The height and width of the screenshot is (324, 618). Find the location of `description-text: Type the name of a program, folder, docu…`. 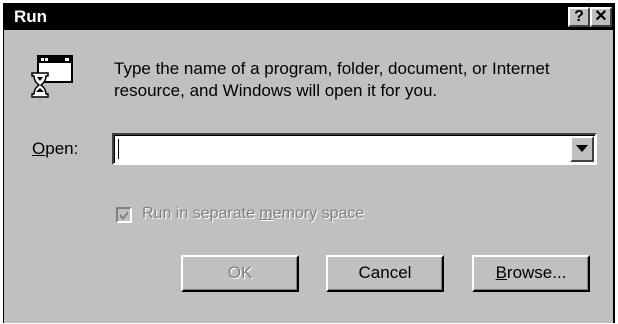

description-text: Type the name of a program, folder, docu… is located at coordinates (332, 79).